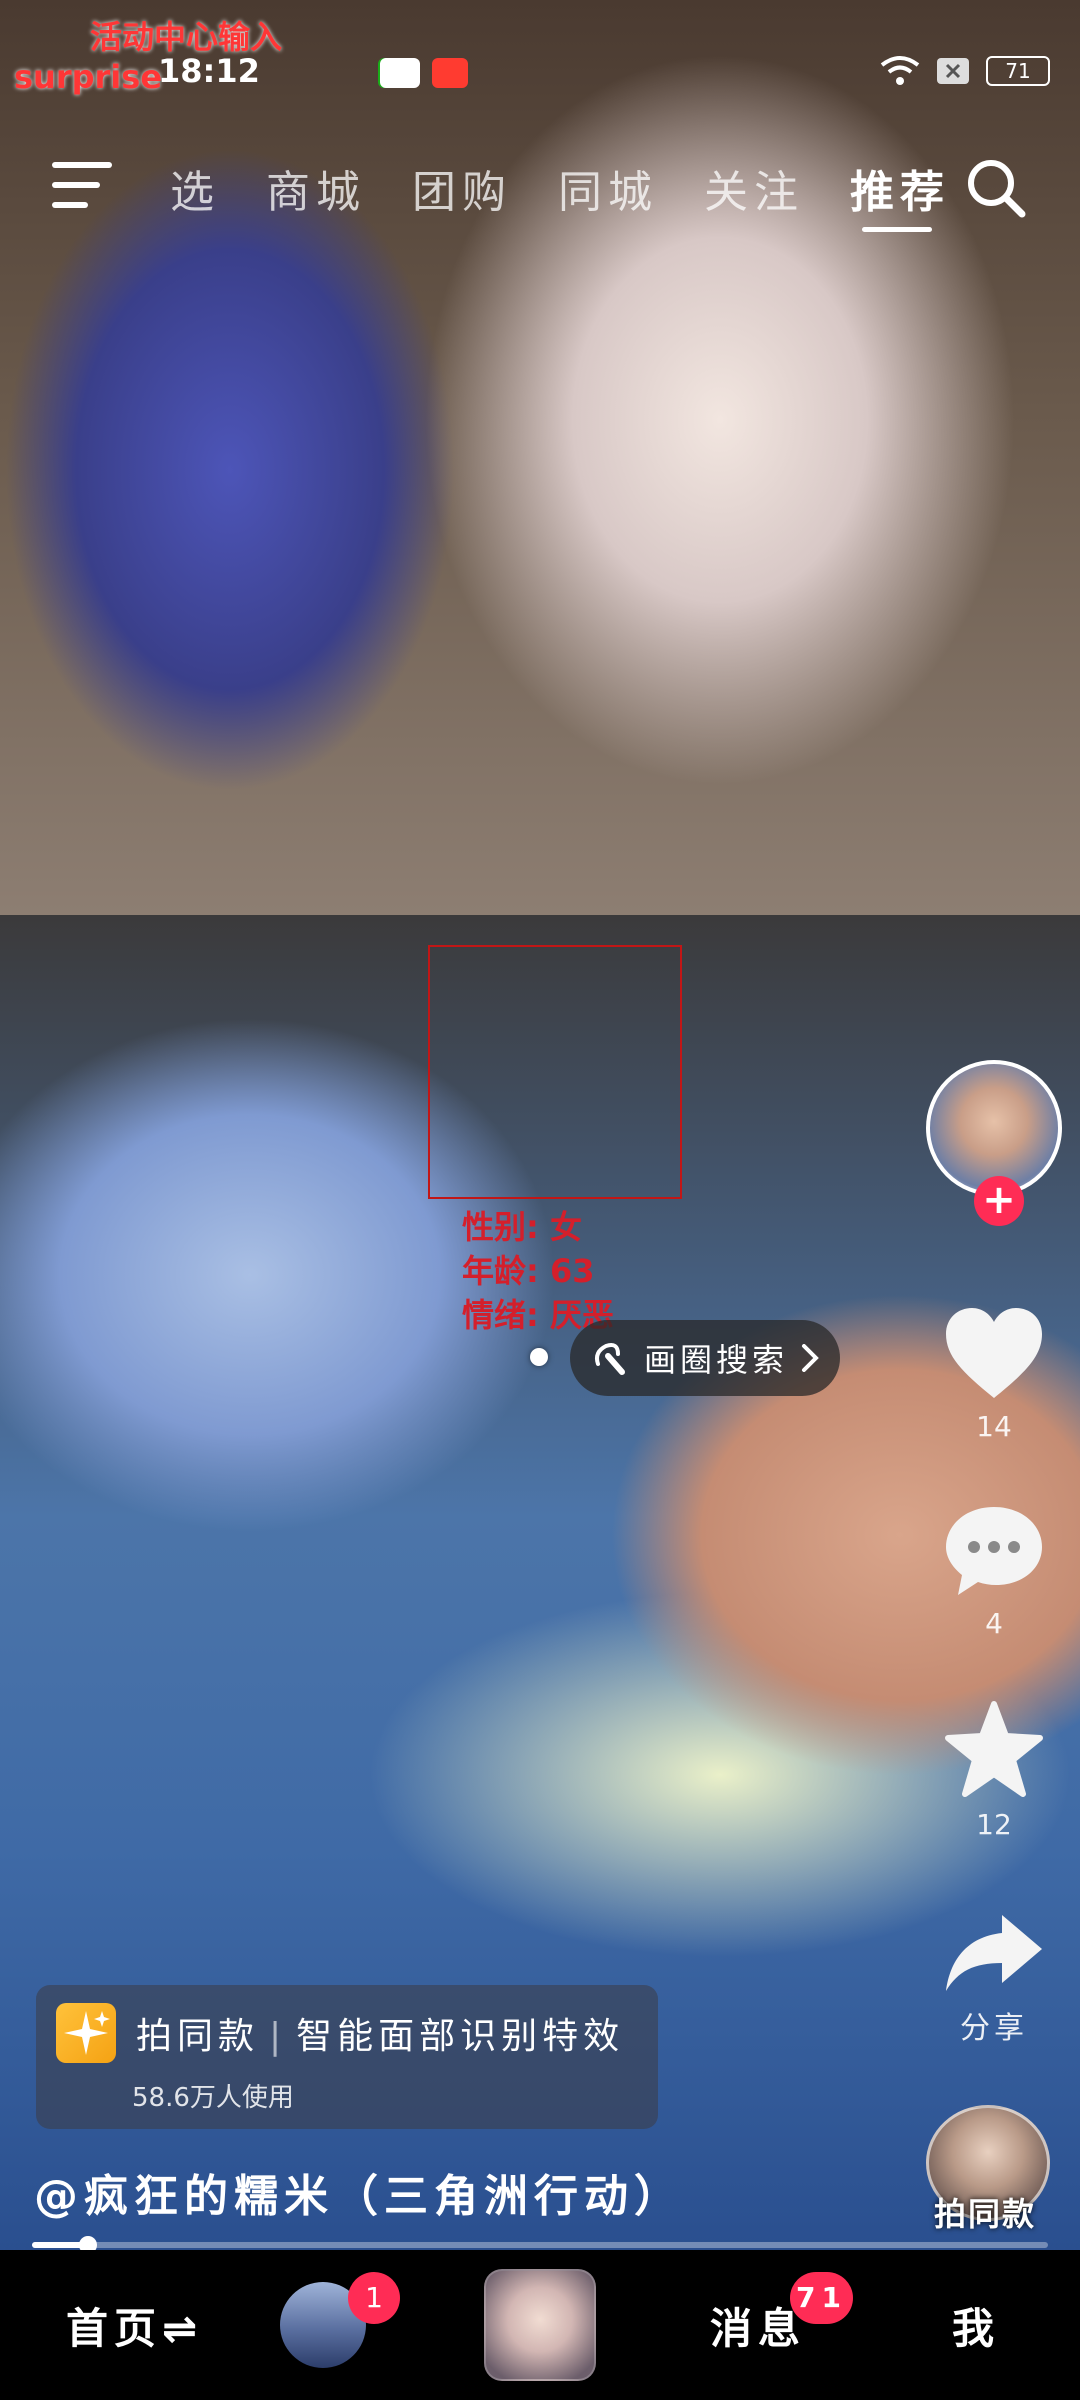 This screenshot has width=1080, height=2400. Describe the element at coordinates (528, 1271) in the screenshot. I see `face-age: 年龄: 63` at that location.